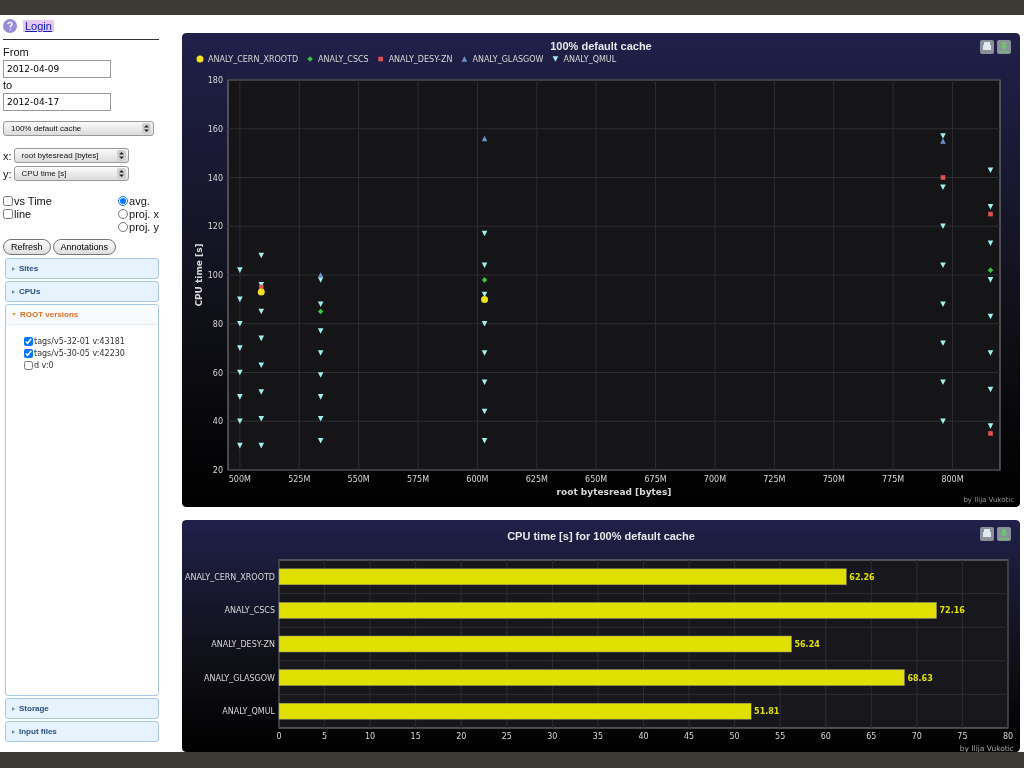 This screenshot has width=1024, height=768. Describe the element at coordinates (199, 275) in the screenshot. I see `axis-title: CPU time [s]` at that location.